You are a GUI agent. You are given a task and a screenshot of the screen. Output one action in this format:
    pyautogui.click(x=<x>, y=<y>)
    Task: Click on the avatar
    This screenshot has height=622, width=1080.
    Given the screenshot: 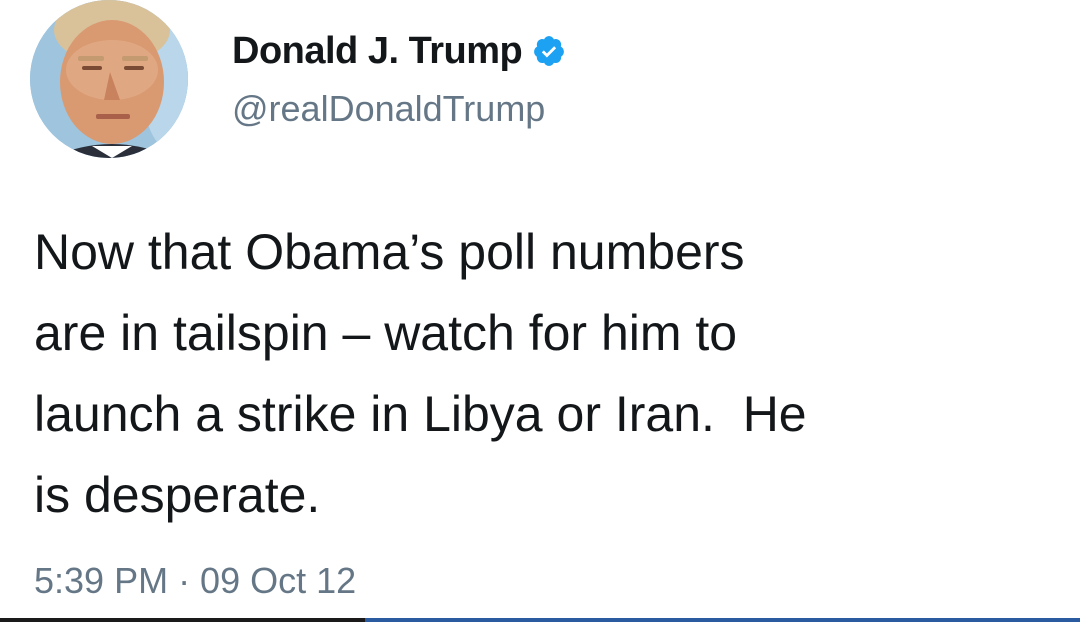 What is the action you would take?
    pyautogui.click(x=109, y=79)
    